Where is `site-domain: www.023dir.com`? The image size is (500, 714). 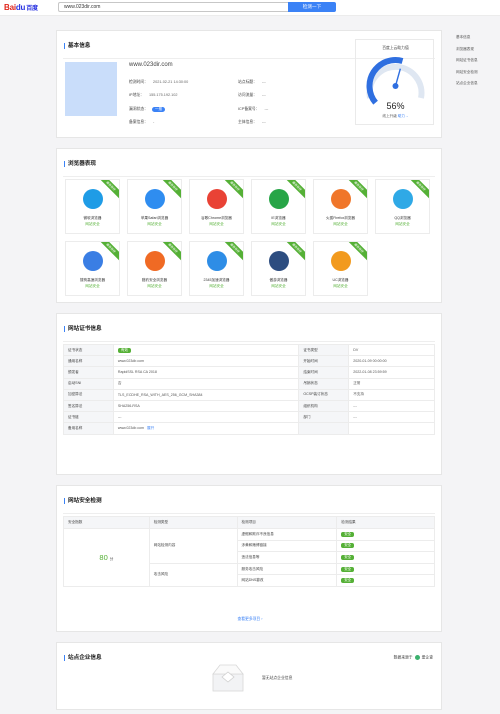
site-domain: www.023dir.com is located at coordinates (151, 65).